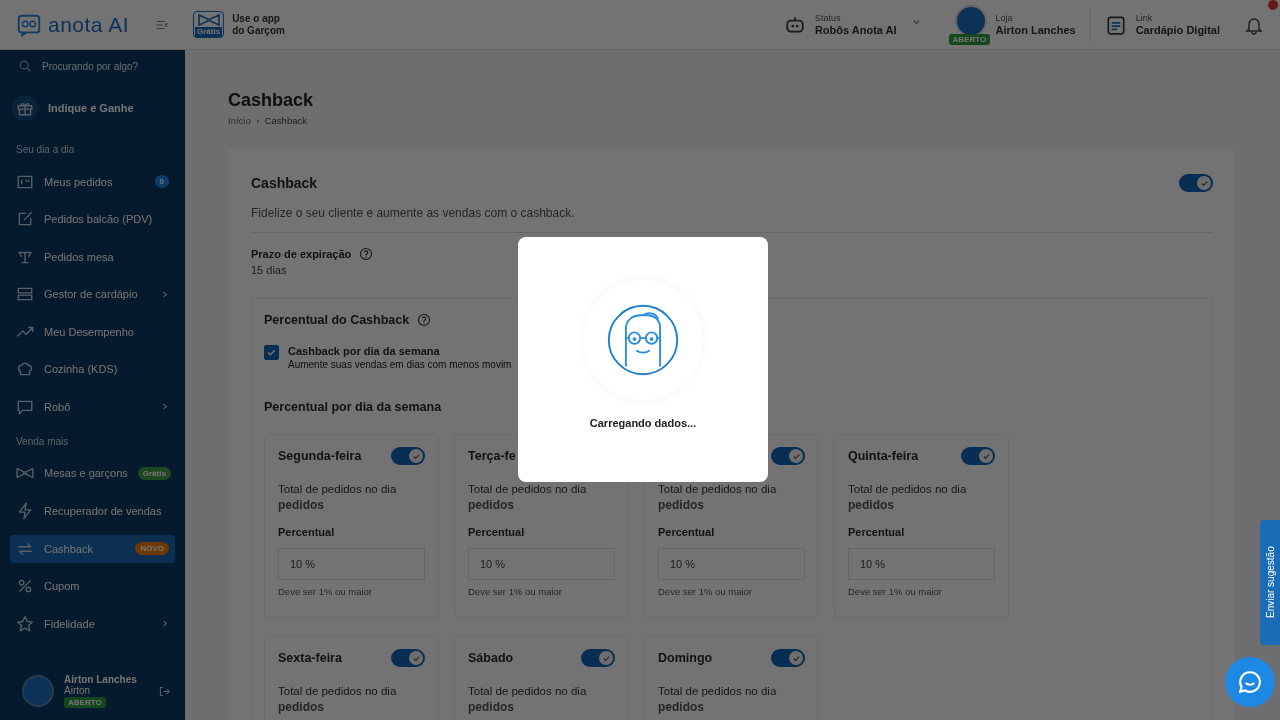 The image size is (1280, 720). Describe the element at coordinates (1177, 30) in the screenshot. I see `link-value: Cardápio Digital` at that location.